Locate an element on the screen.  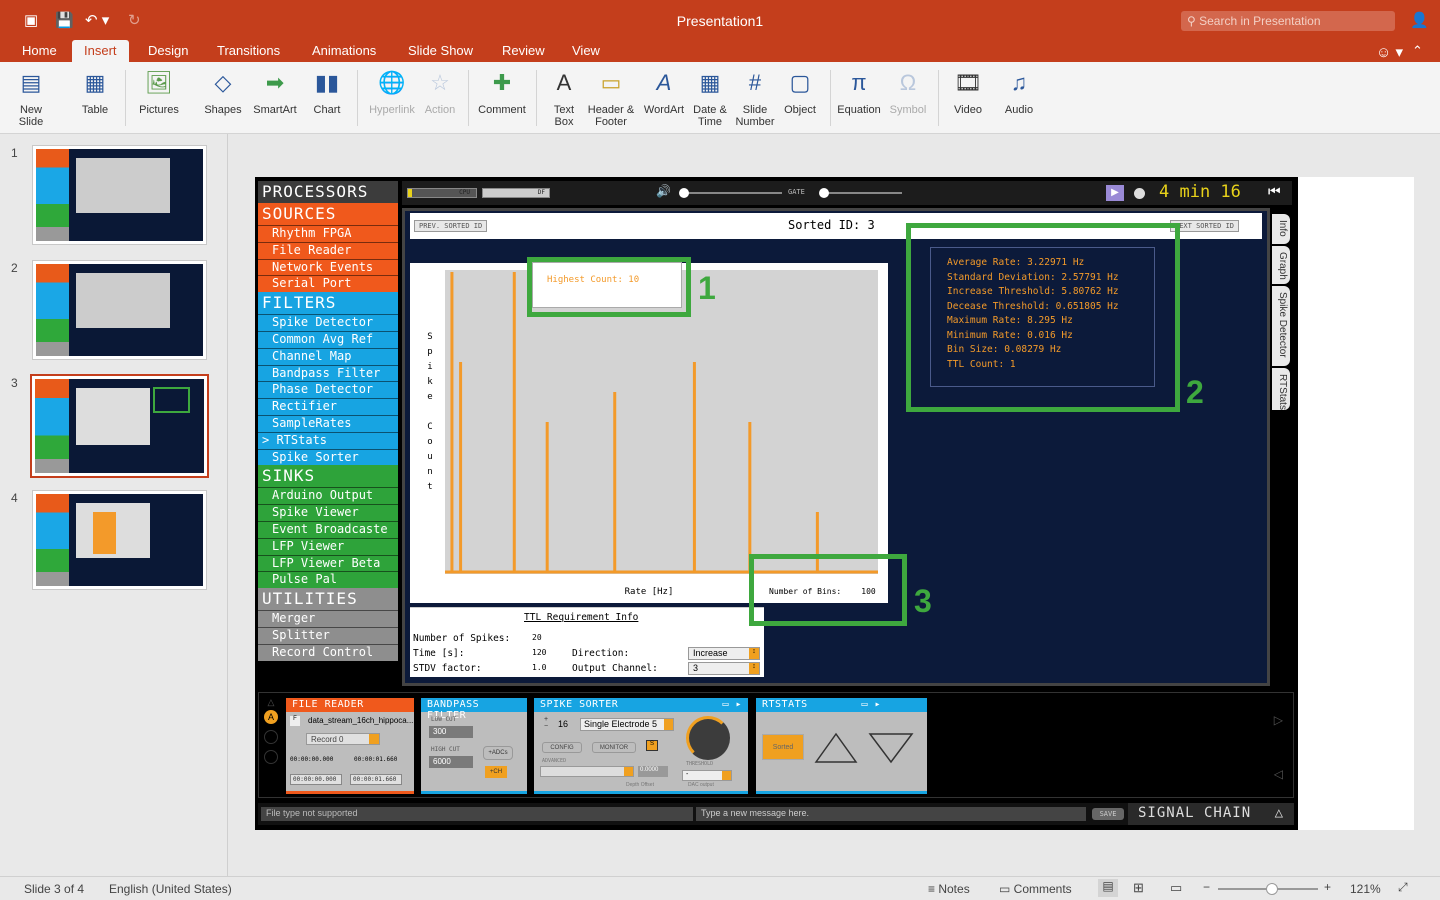
high-cut-input: 6000 is located at coordinates (451, 762).